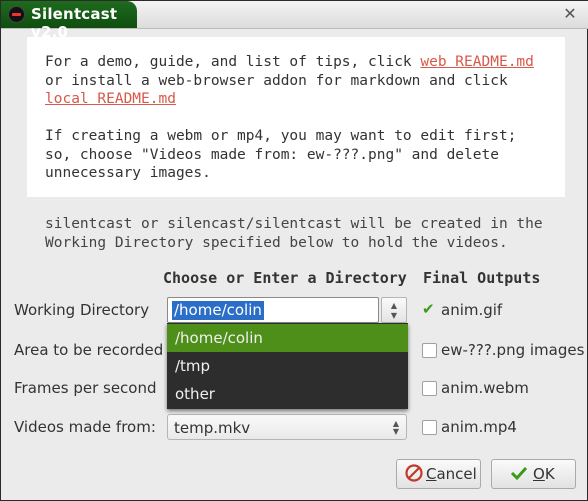 This screenshot has height=501, width=588. Describe the element at coordinates (570, 14) in the screenshot. I see `close-icon: ✕` at that location.